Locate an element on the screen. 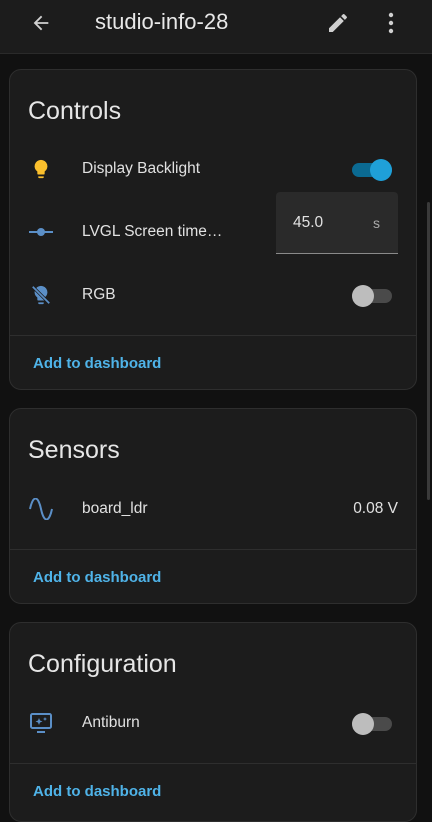  monitor-sparkle-icon is located at coordinates (41, 723).